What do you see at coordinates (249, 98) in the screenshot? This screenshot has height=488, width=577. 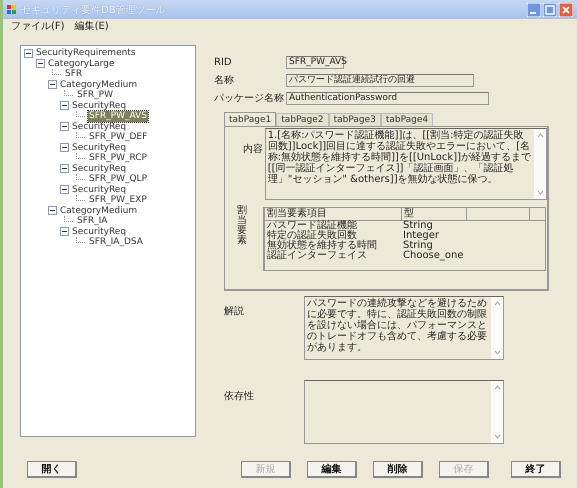 I see `field-label: パッケージ名称` at bounding box center [249, 98].